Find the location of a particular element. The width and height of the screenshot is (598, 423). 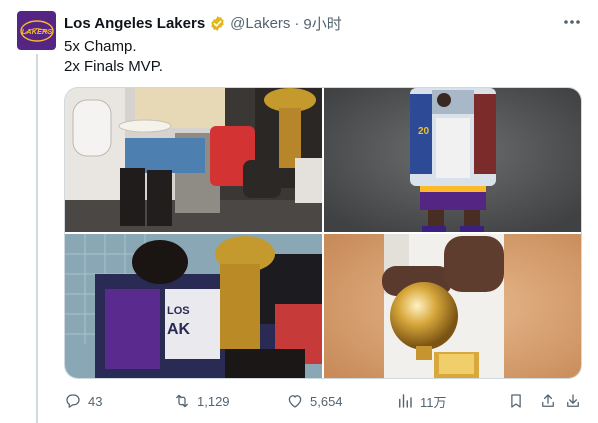

retweet-button: 1,129 is located at coordinates (201, 401).